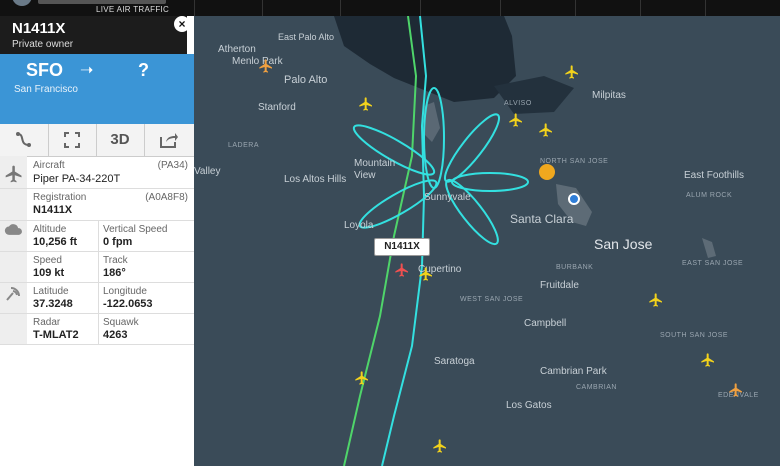  I want to click on view-3d-button: 3D, so click(120, 140).